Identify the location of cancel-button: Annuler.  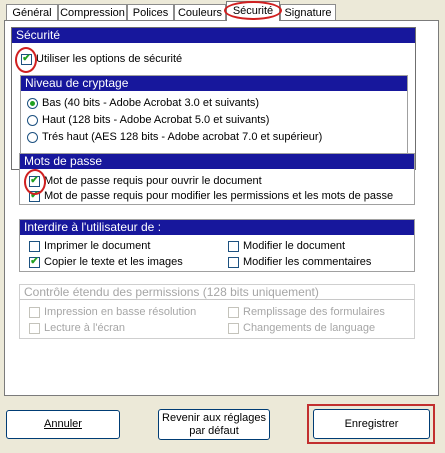
(63, 424).